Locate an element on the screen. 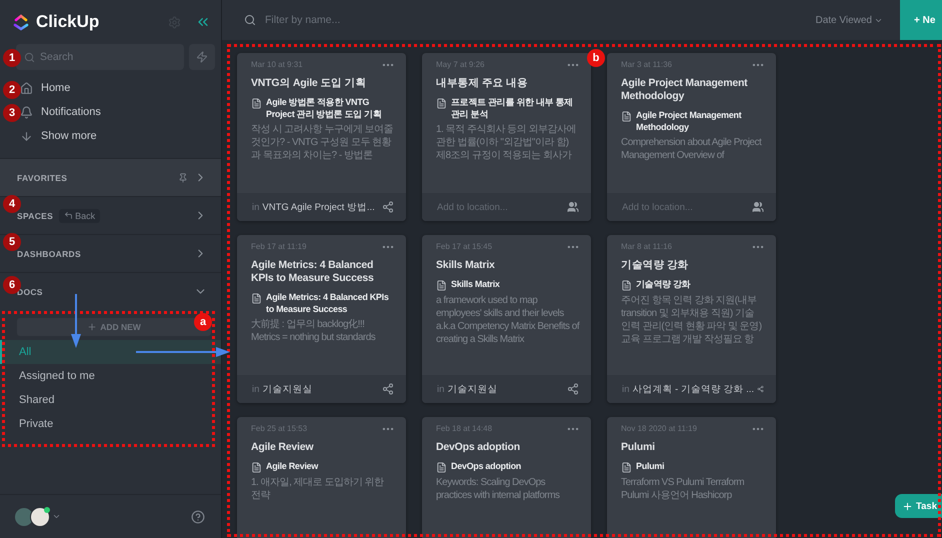  pin-icon is located at coordinates (183, 177).